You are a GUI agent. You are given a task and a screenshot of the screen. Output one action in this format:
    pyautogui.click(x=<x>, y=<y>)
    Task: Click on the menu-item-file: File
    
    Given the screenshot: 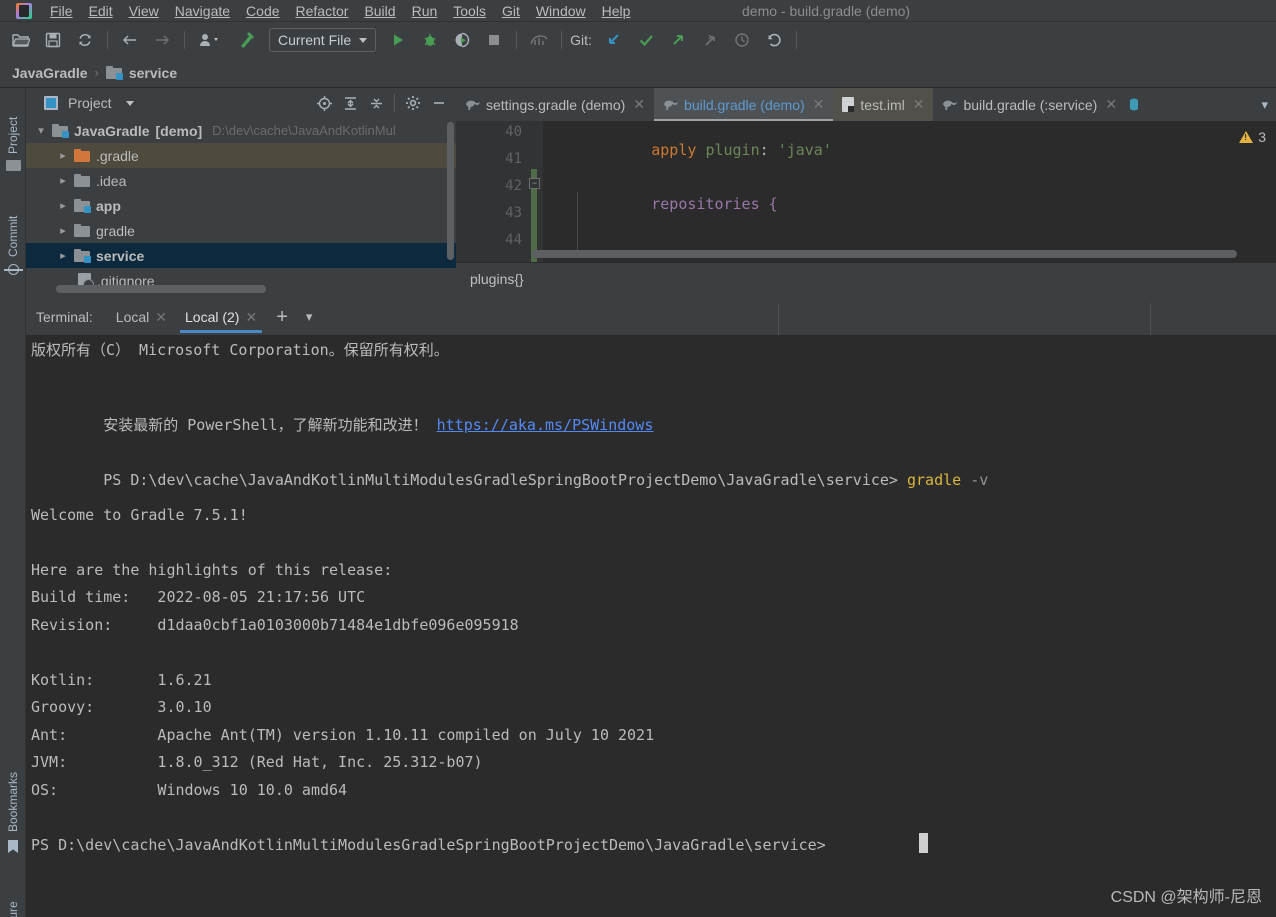 What is the action you would take?
    pyautogui.click(x=61, y=11)
    